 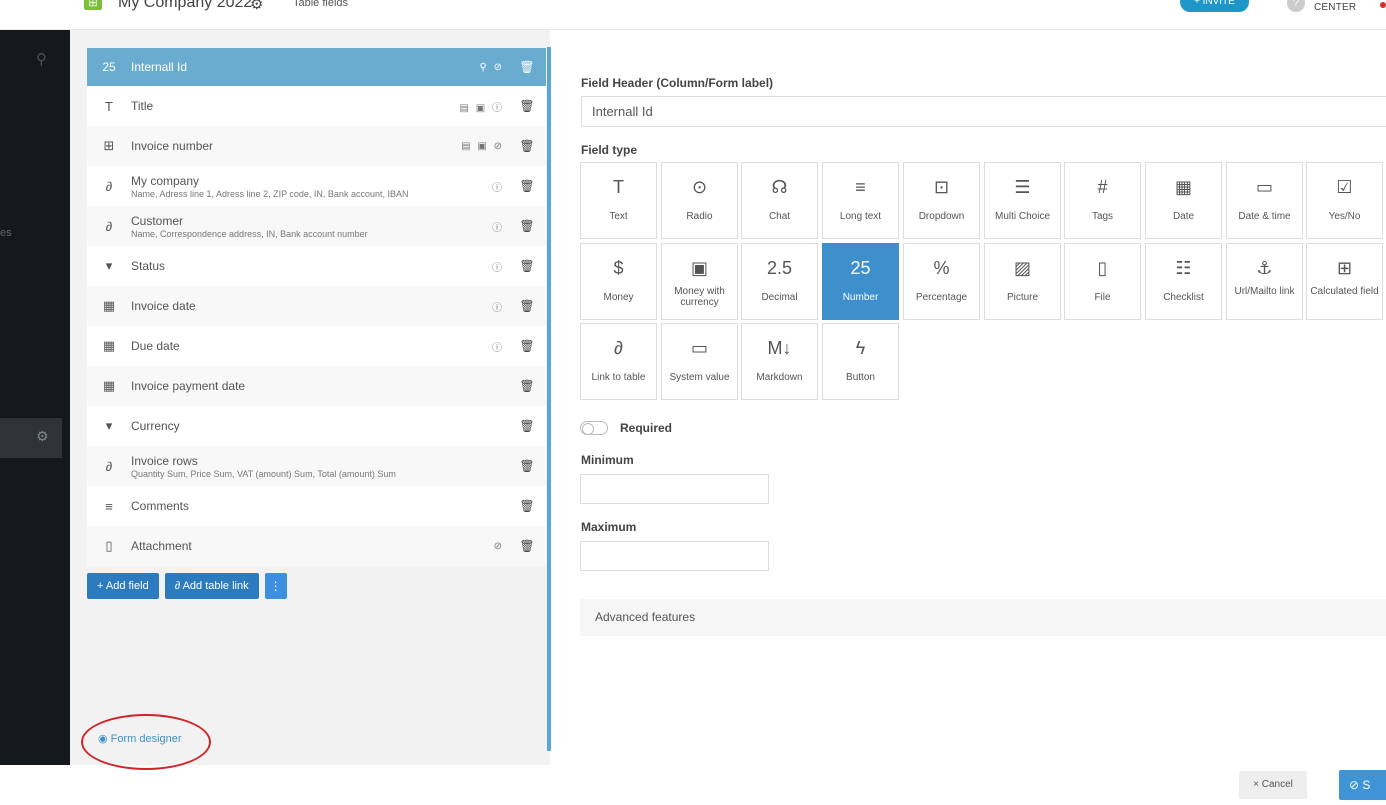 I want to click on minimum-input, so click(x=674, y=489).